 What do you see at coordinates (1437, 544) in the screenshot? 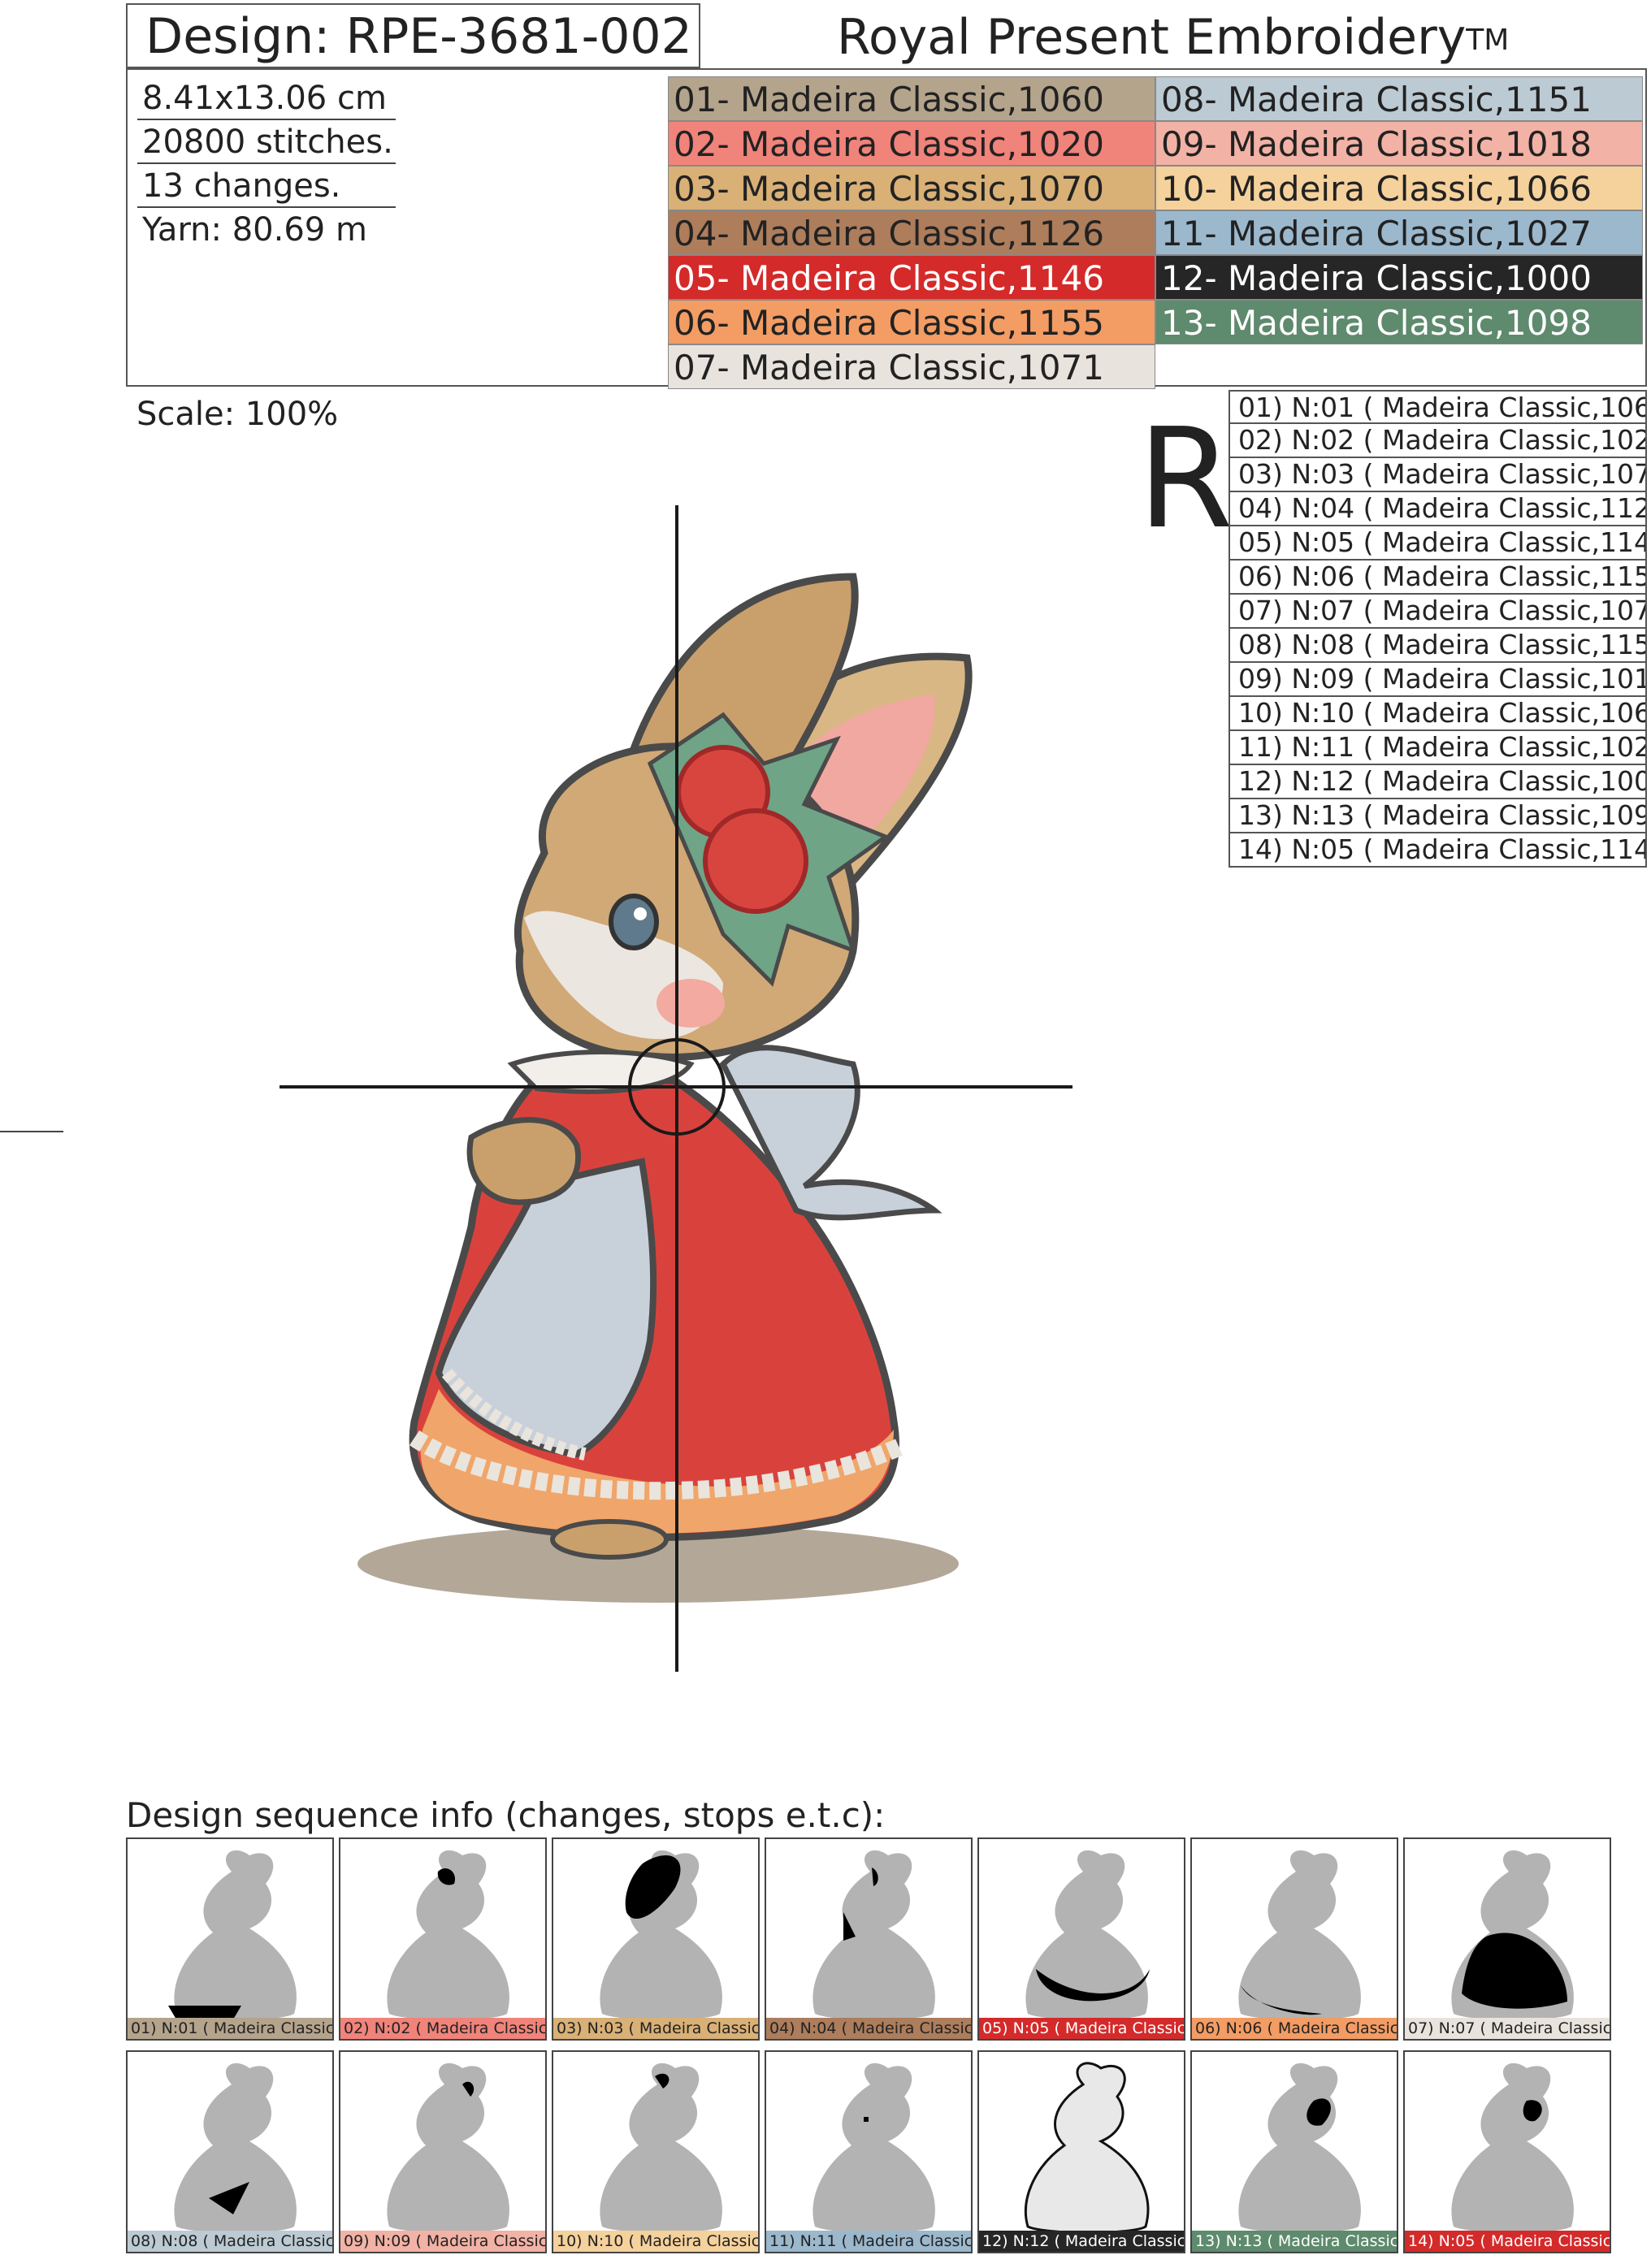
I see `sequence-item: 05) N:05 ( Madeira Classic,1146)` at bounding box center [1437, 544].